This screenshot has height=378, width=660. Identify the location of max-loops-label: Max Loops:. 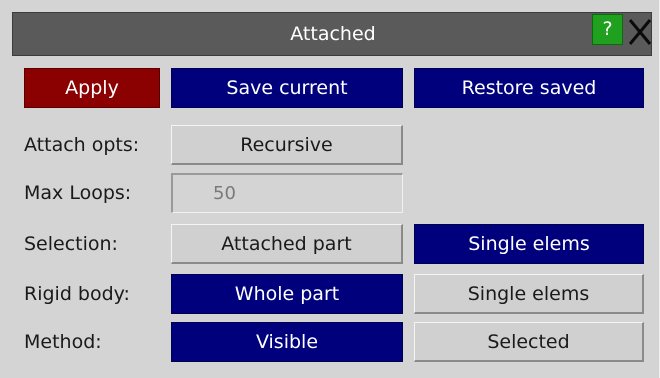
(78, 193).